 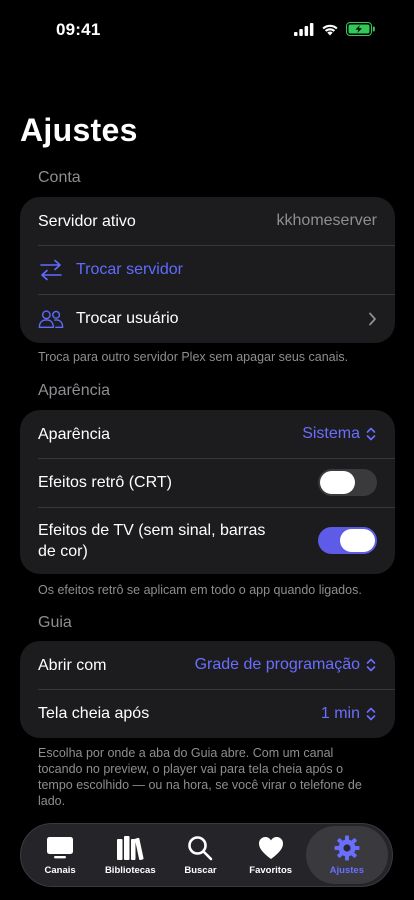 I want to click on switch-user-row: Trocar usuário, so click(x=207, y=318).